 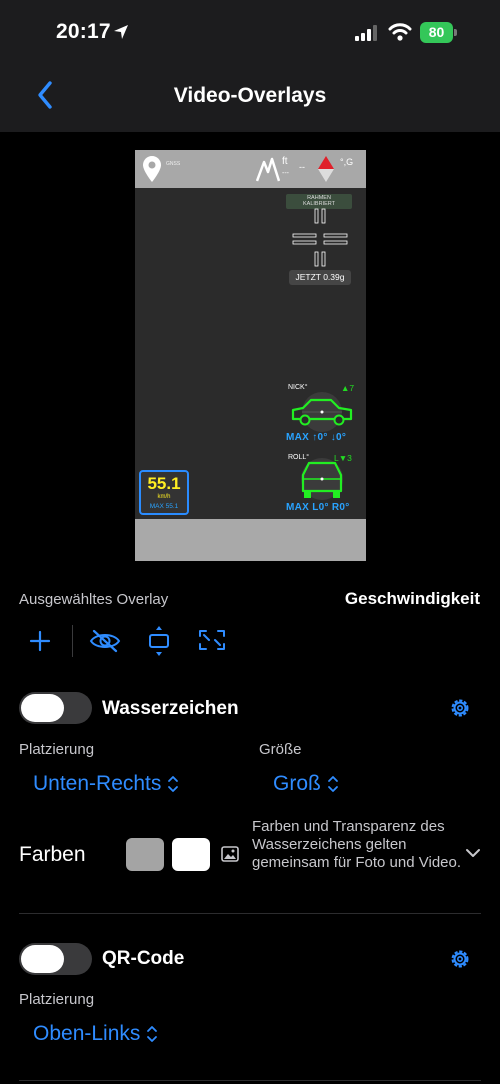 What do you see at coordinates (173, 164) in the screenshot?
I see `gps-label: GNSS` at bounding box center [173, 164].